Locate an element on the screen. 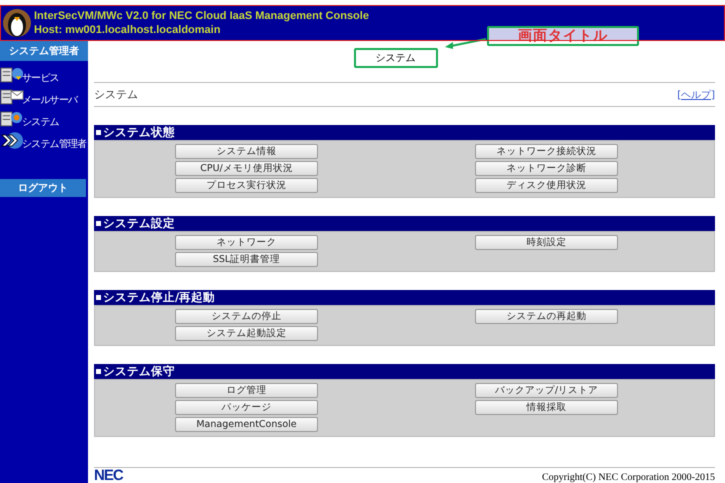 The width and height of the screenshot is (725, 483). host-name: Host: mw001.localhost.localdomain is located at coordinates (128, 30).